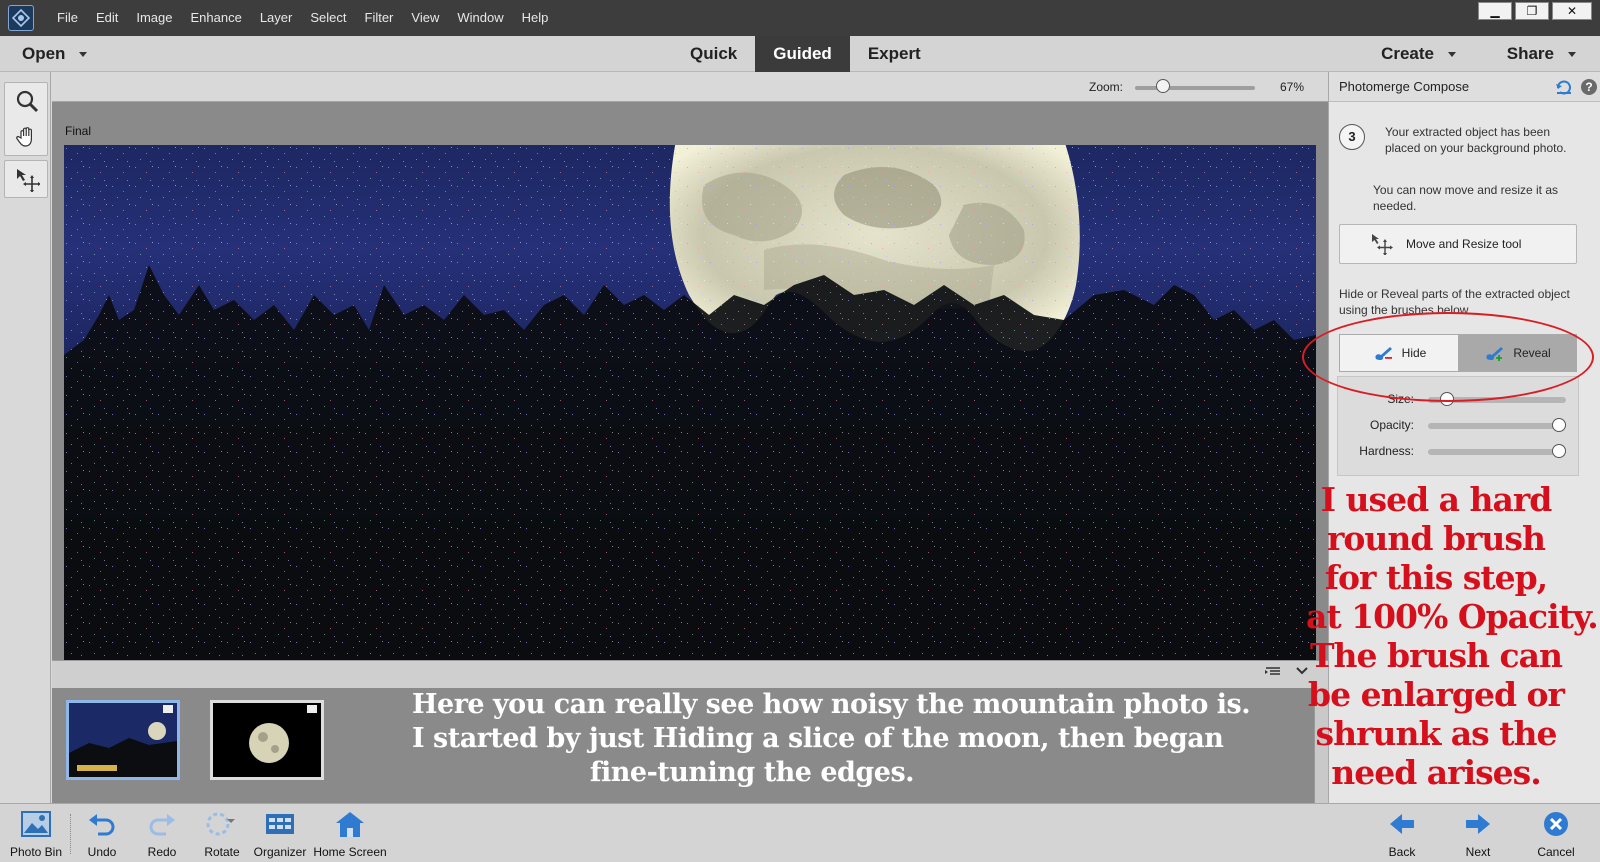  I want to click on panel-header: Photomerge Compose ?, so click(1464, 87).